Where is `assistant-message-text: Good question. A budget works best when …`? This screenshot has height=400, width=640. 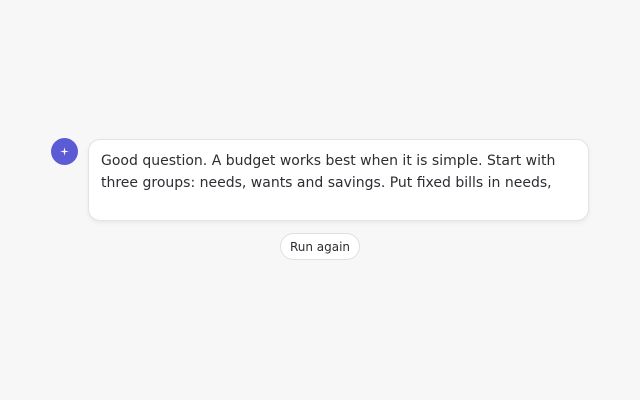 assistant-message-text: Good question. A budget works best when … is located at coordinates (328, 172).